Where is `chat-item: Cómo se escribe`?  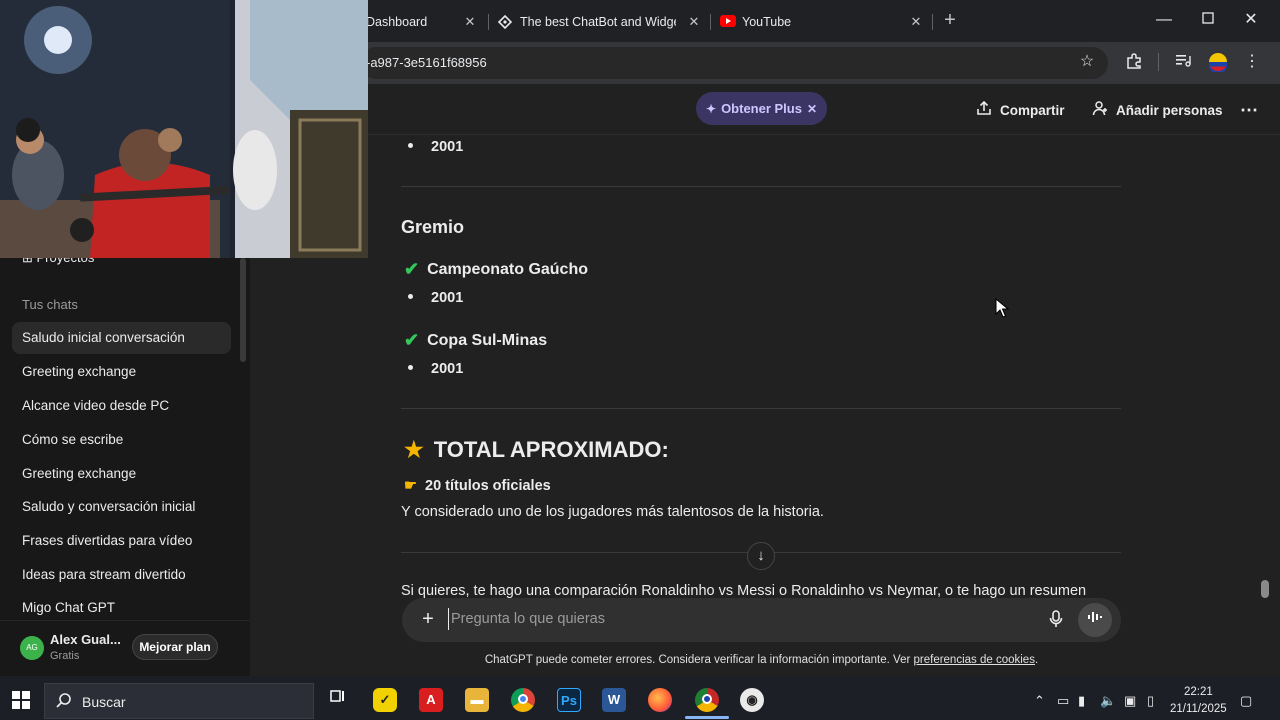
chat-item: Cómo se escribe is located at coordinates (121, 440).